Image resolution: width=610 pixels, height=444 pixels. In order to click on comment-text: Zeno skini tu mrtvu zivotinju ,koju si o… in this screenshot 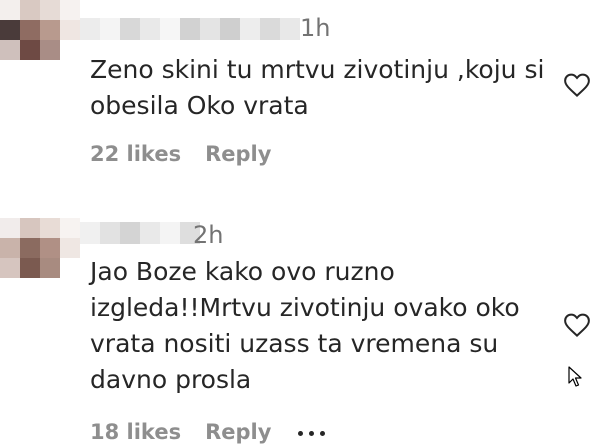, I will do `click(320, 88)`.